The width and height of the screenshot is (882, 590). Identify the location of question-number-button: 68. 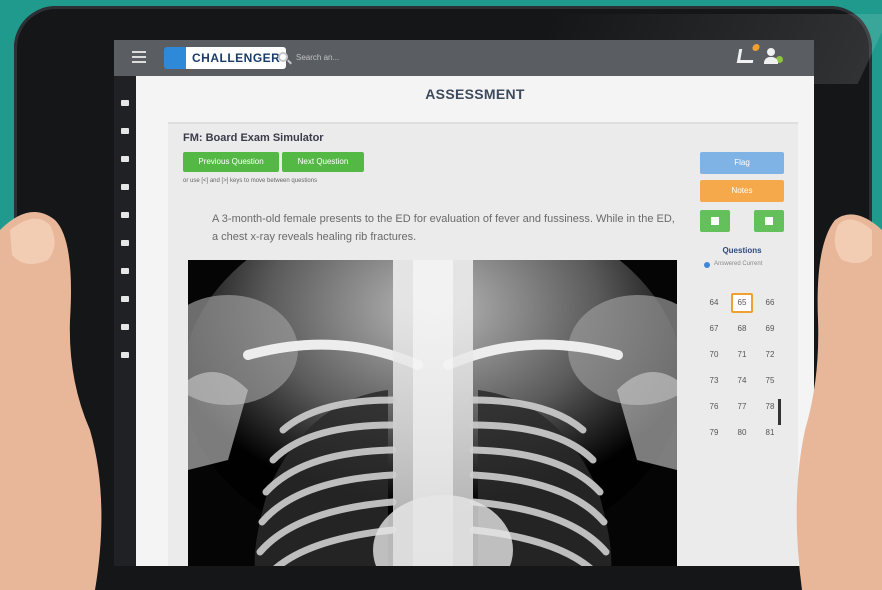
(742, 329).